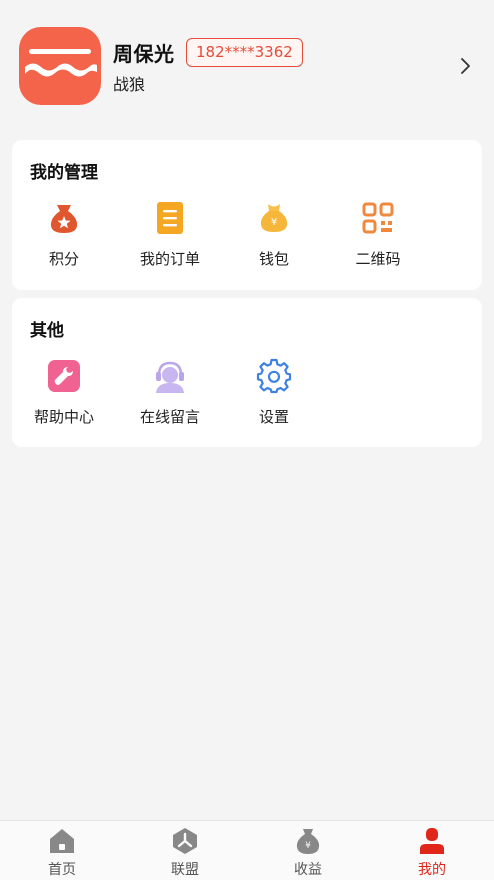 The height and width of the screenshot is (880, 494). What do you see at coordinates (63, 259) in the screenshot?
I see `menu-item-label: 积分` at bounding box center [63, 259].